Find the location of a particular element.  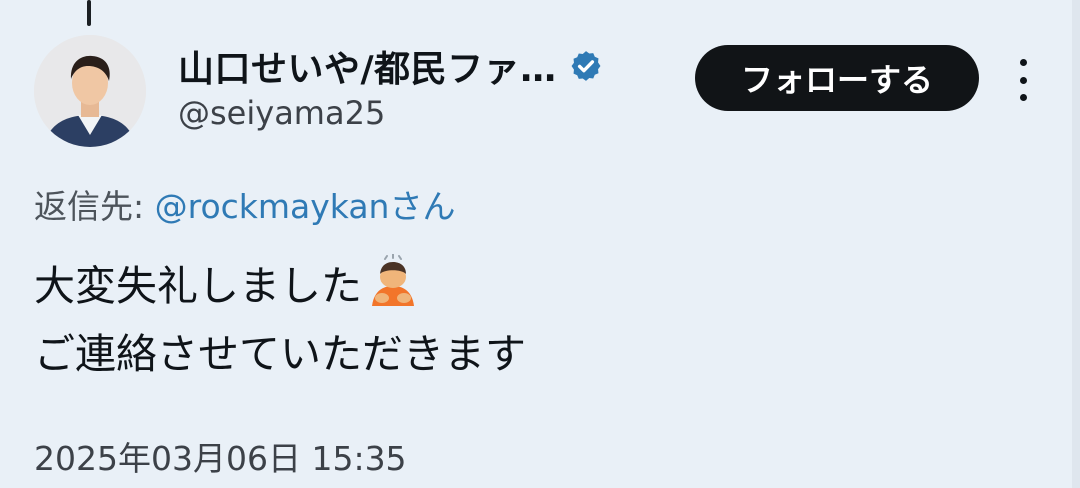

avatar-image is located at coordinates (90, 91).